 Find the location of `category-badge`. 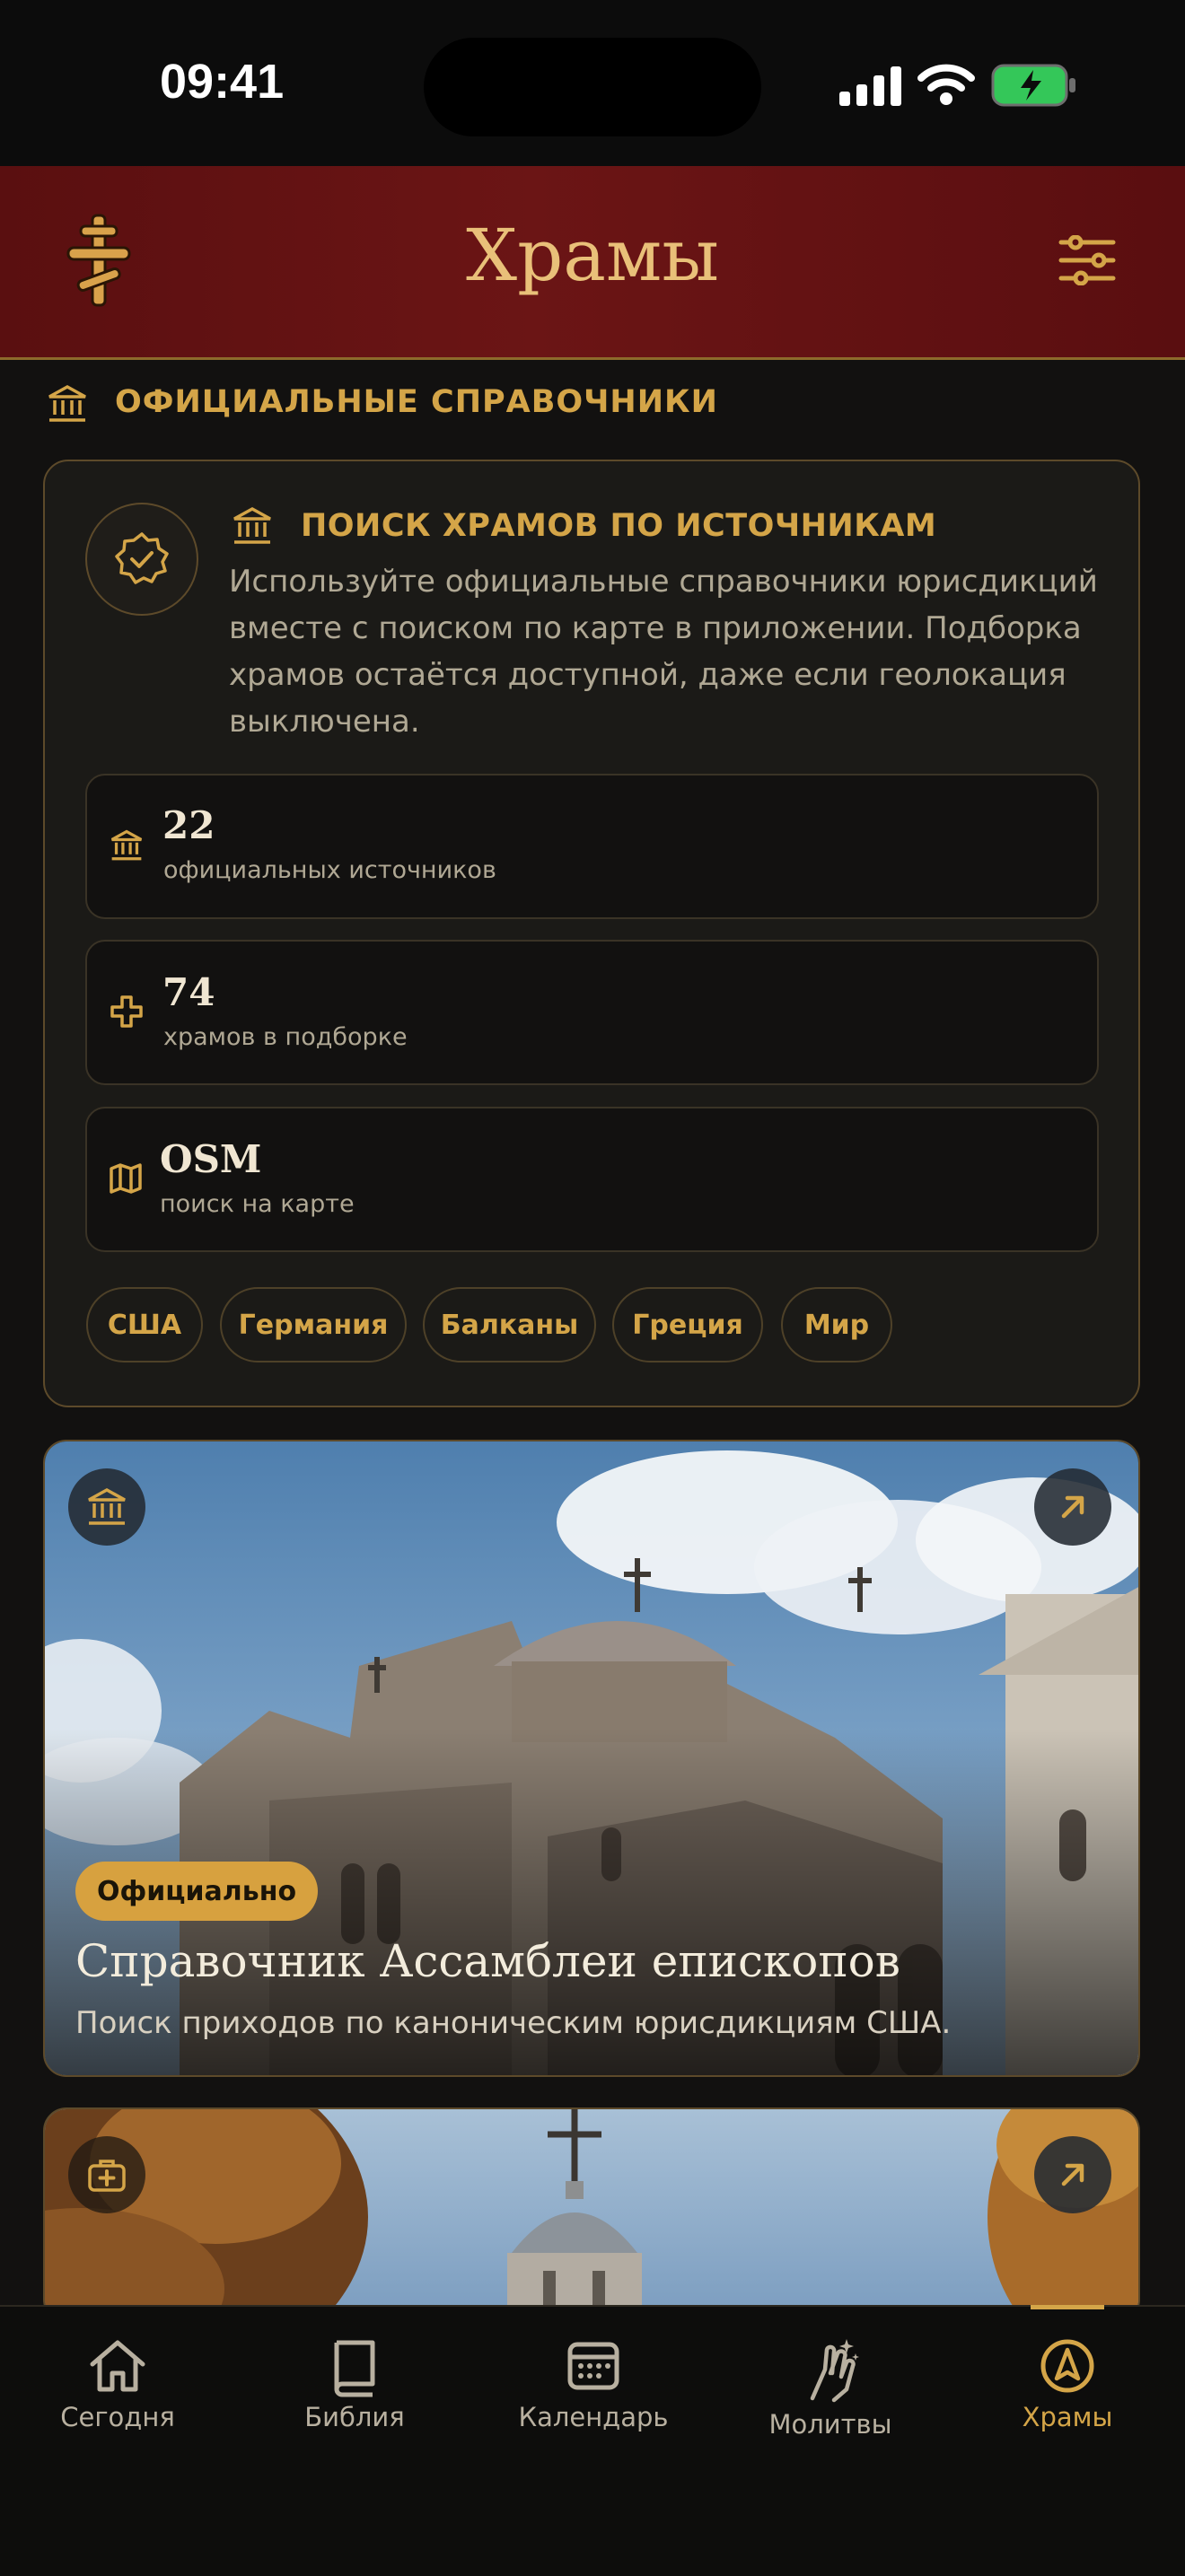

category-badge is located at coordinates (106, 2174).